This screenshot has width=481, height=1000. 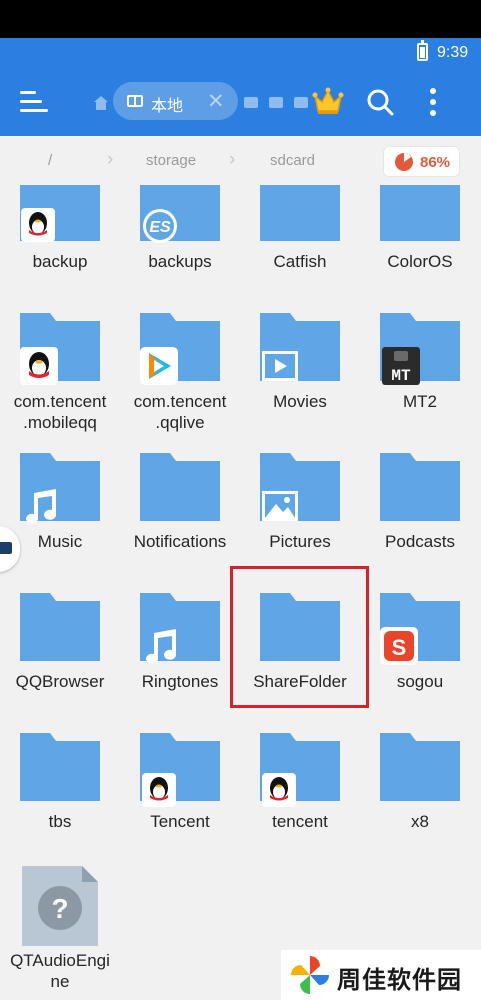 What do you see at coordinates (420, 681) in the screenshot?
I see `folder-name: sogou` at bounding box center [420, 681].